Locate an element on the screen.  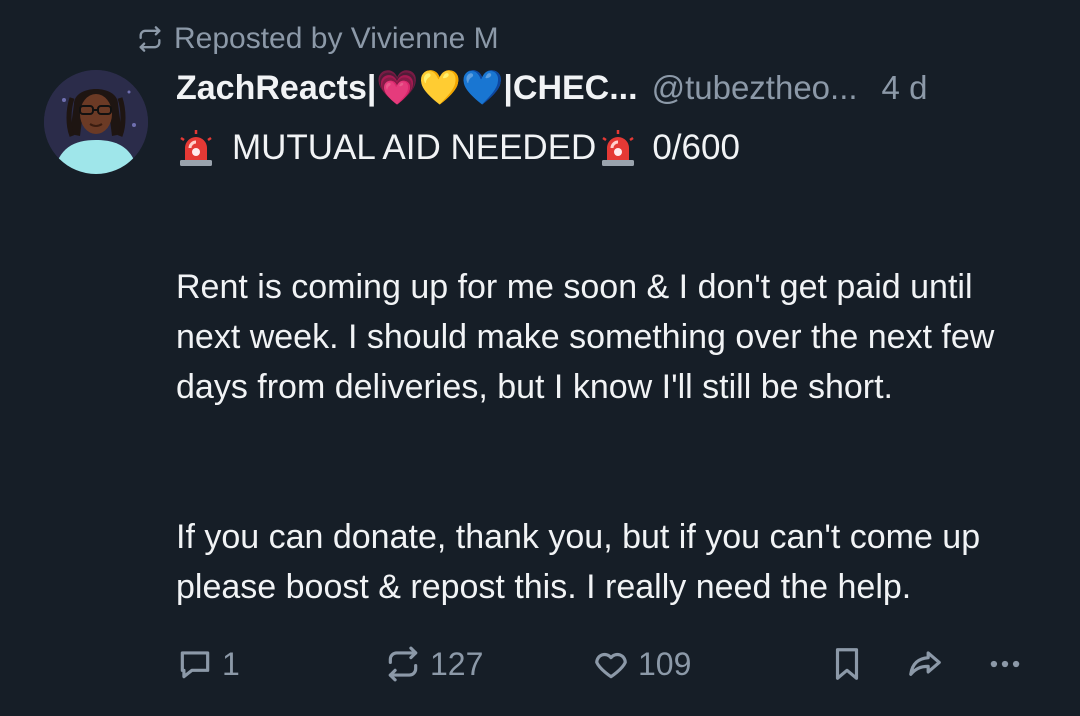
like-count: 109 is located at coordinates (665, 663).